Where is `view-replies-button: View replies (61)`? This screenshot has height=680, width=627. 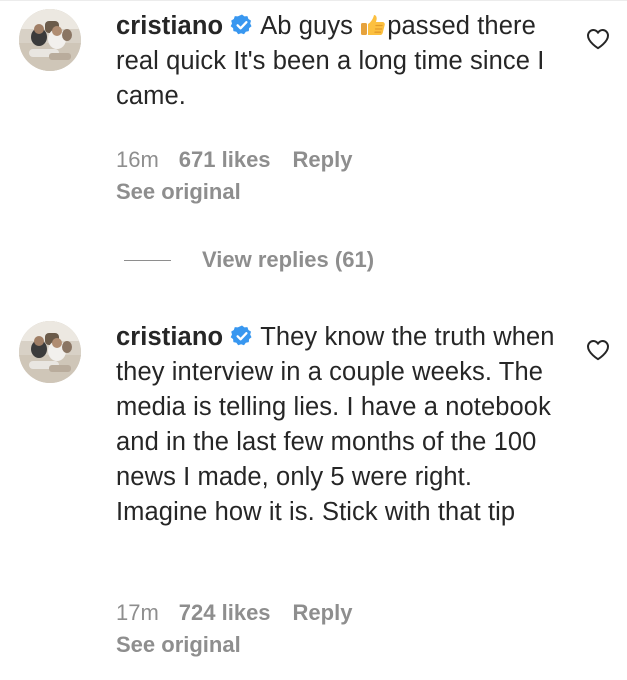
view-replies-button: View replies (61) is located at coordinates (249, 260).